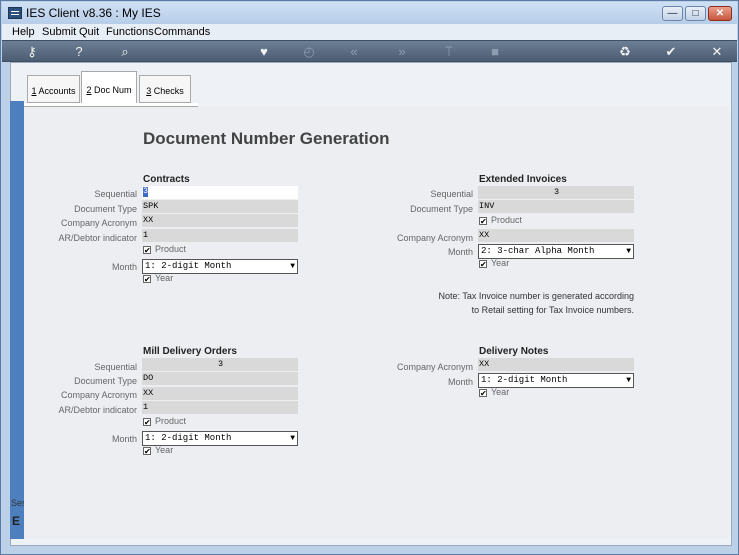 This screenshot has width=739, height=555. What do you see at coordinates (164, 450) in the screenshot?
I see `mill-year-label: Year` at bounding box center [164, 450].